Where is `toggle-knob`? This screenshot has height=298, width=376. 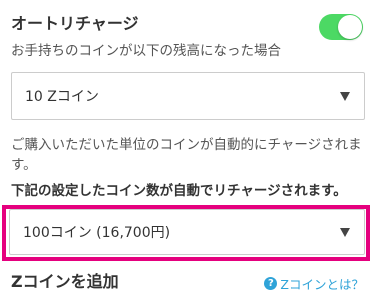 toggle-knob is located at coordinates (350, 27).